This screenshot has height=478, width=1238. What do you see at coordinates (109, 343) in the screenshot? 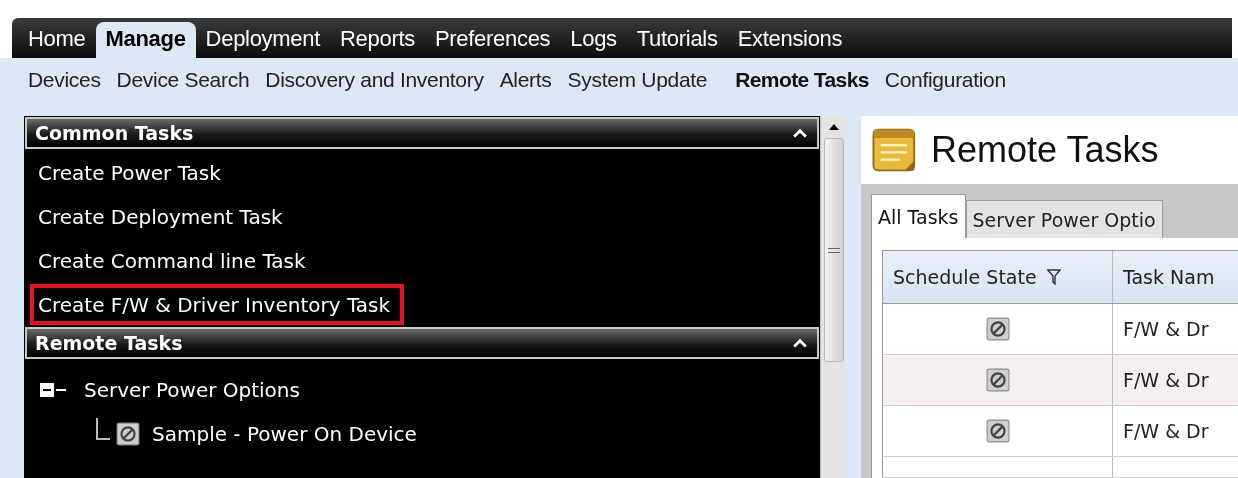
I see `section-title: Remote Tasks` at bounding box center [109, 343].